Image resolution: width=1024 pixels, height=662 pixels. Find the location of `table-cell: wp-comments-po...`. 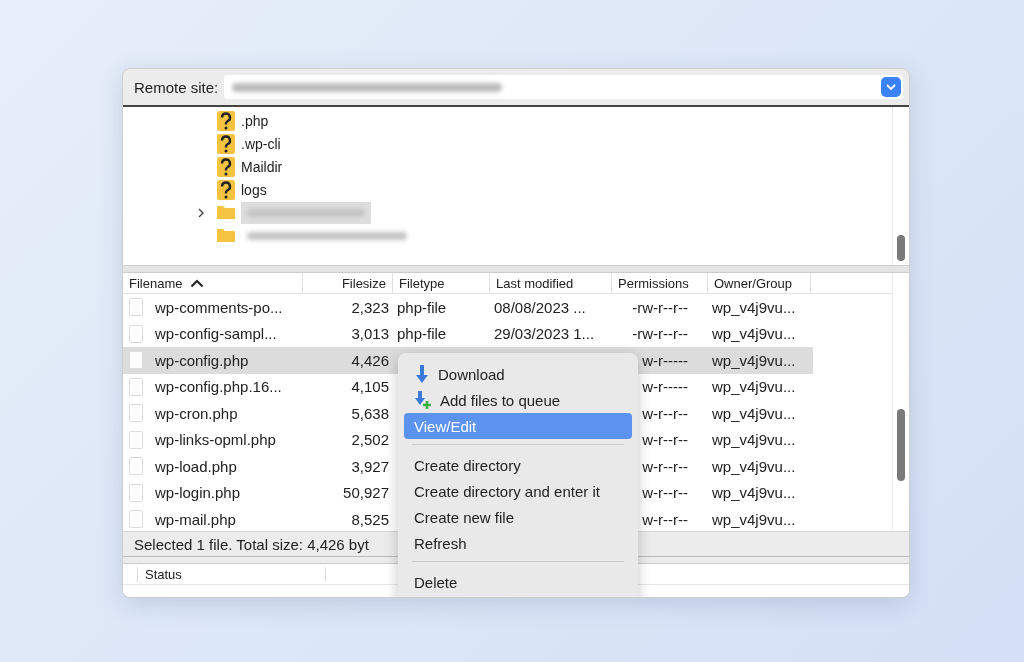

table-cell: wp-comments-po... is located at coordinates (219, 307).